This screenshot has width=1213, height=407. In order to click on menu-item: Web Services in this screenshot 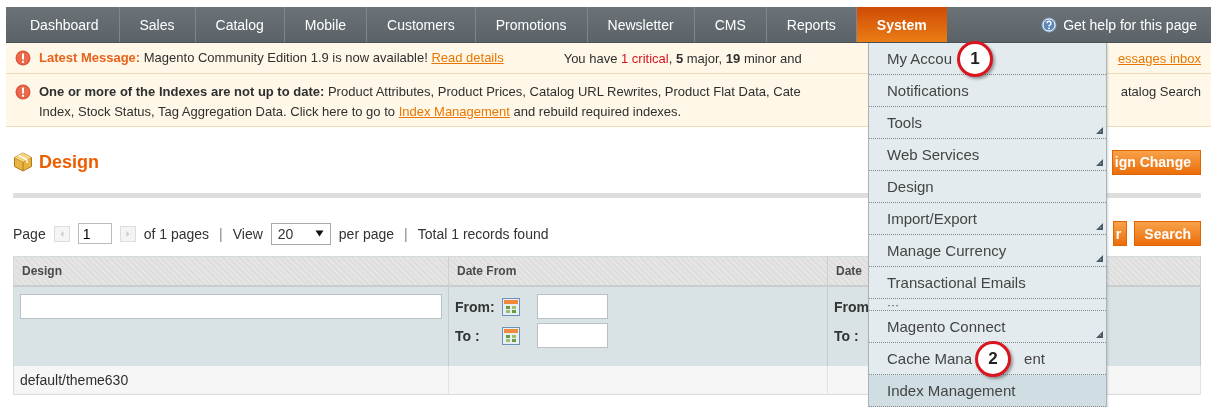, I will do `click(987, 155)`.